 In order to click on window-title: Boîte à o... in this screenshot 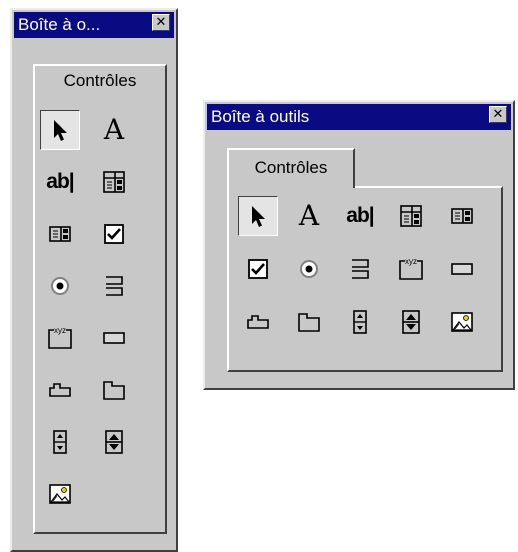, I will do `click(59, 24)`.